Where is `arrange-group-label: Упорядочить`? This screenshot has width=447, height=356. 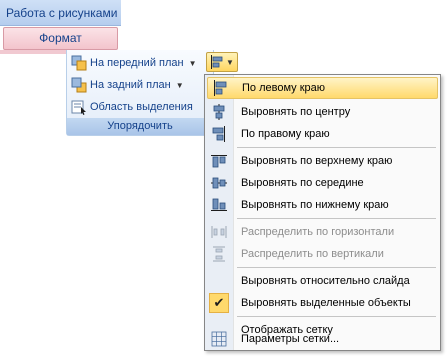
arrange-group-label: Упорядочить is located at coordinates (140, 126).